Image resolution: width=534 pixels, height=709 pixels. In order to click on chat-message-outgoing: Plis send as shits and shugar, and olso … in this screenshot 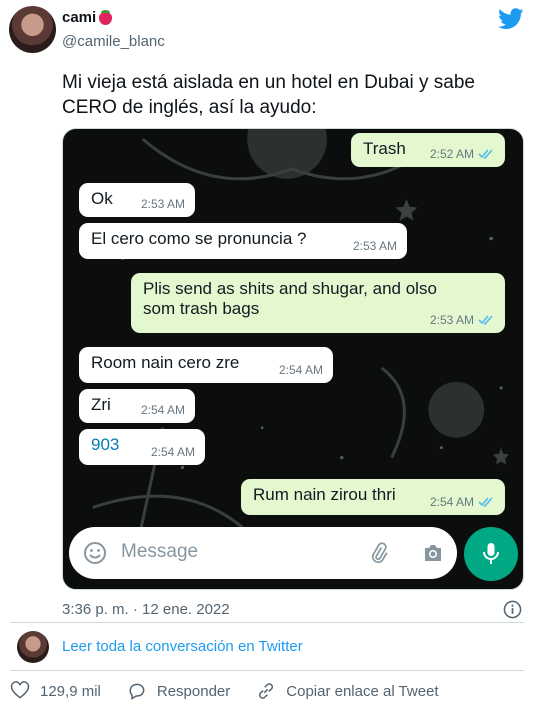, I will do `click(318, 303)`.